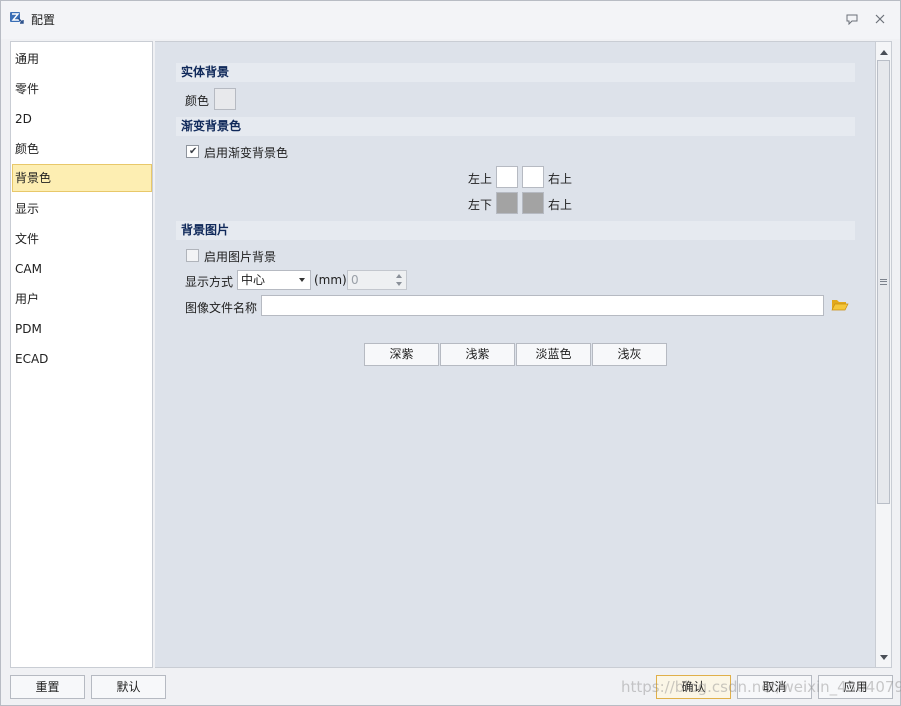 The image size is (901, 706). I want to click on spin-up-button, so click(399, 276).